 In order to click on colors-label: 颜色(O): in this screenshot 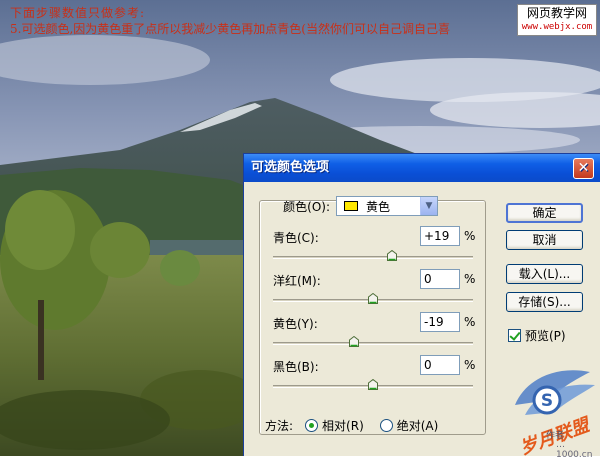, I will do `click(306, 206)`.